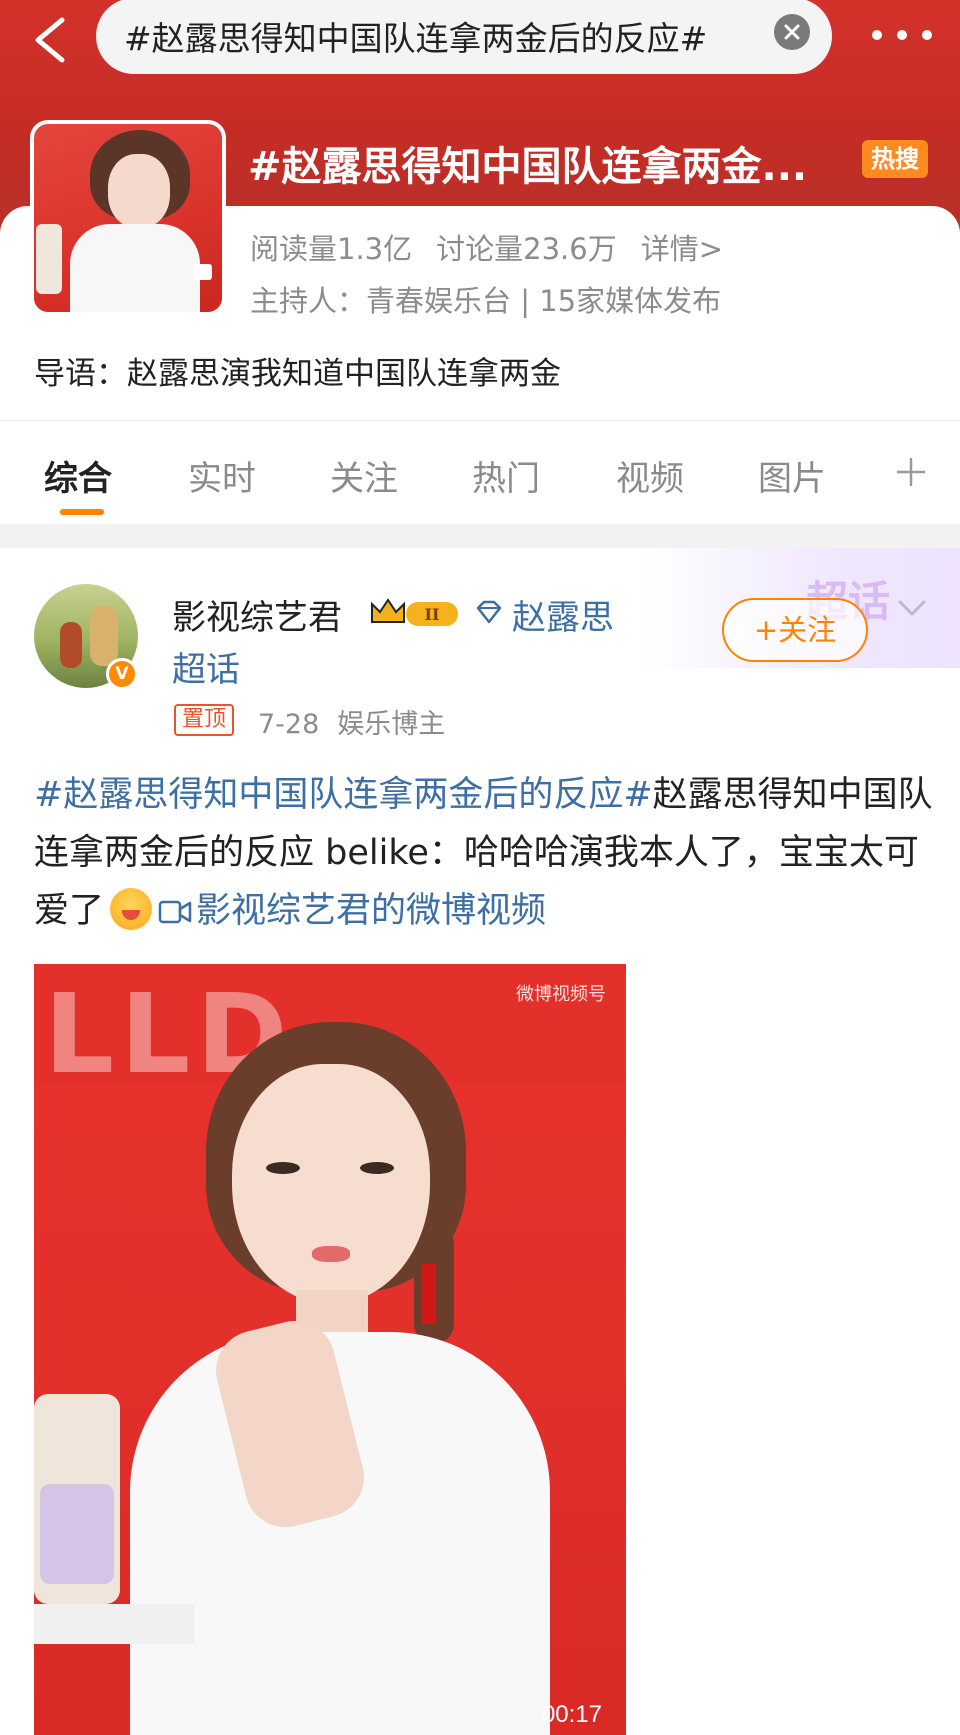 This screenshot has height=1735, width=960. I want to click on tab-images: 图片, so click(792, 475).